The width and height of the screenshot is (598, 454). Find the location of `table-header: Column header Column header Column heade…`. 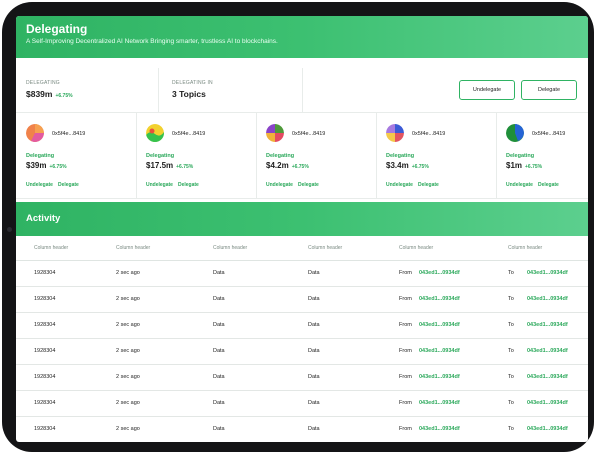

table-header: Column header Column header Column heade… is located at coordinates (302, 248).